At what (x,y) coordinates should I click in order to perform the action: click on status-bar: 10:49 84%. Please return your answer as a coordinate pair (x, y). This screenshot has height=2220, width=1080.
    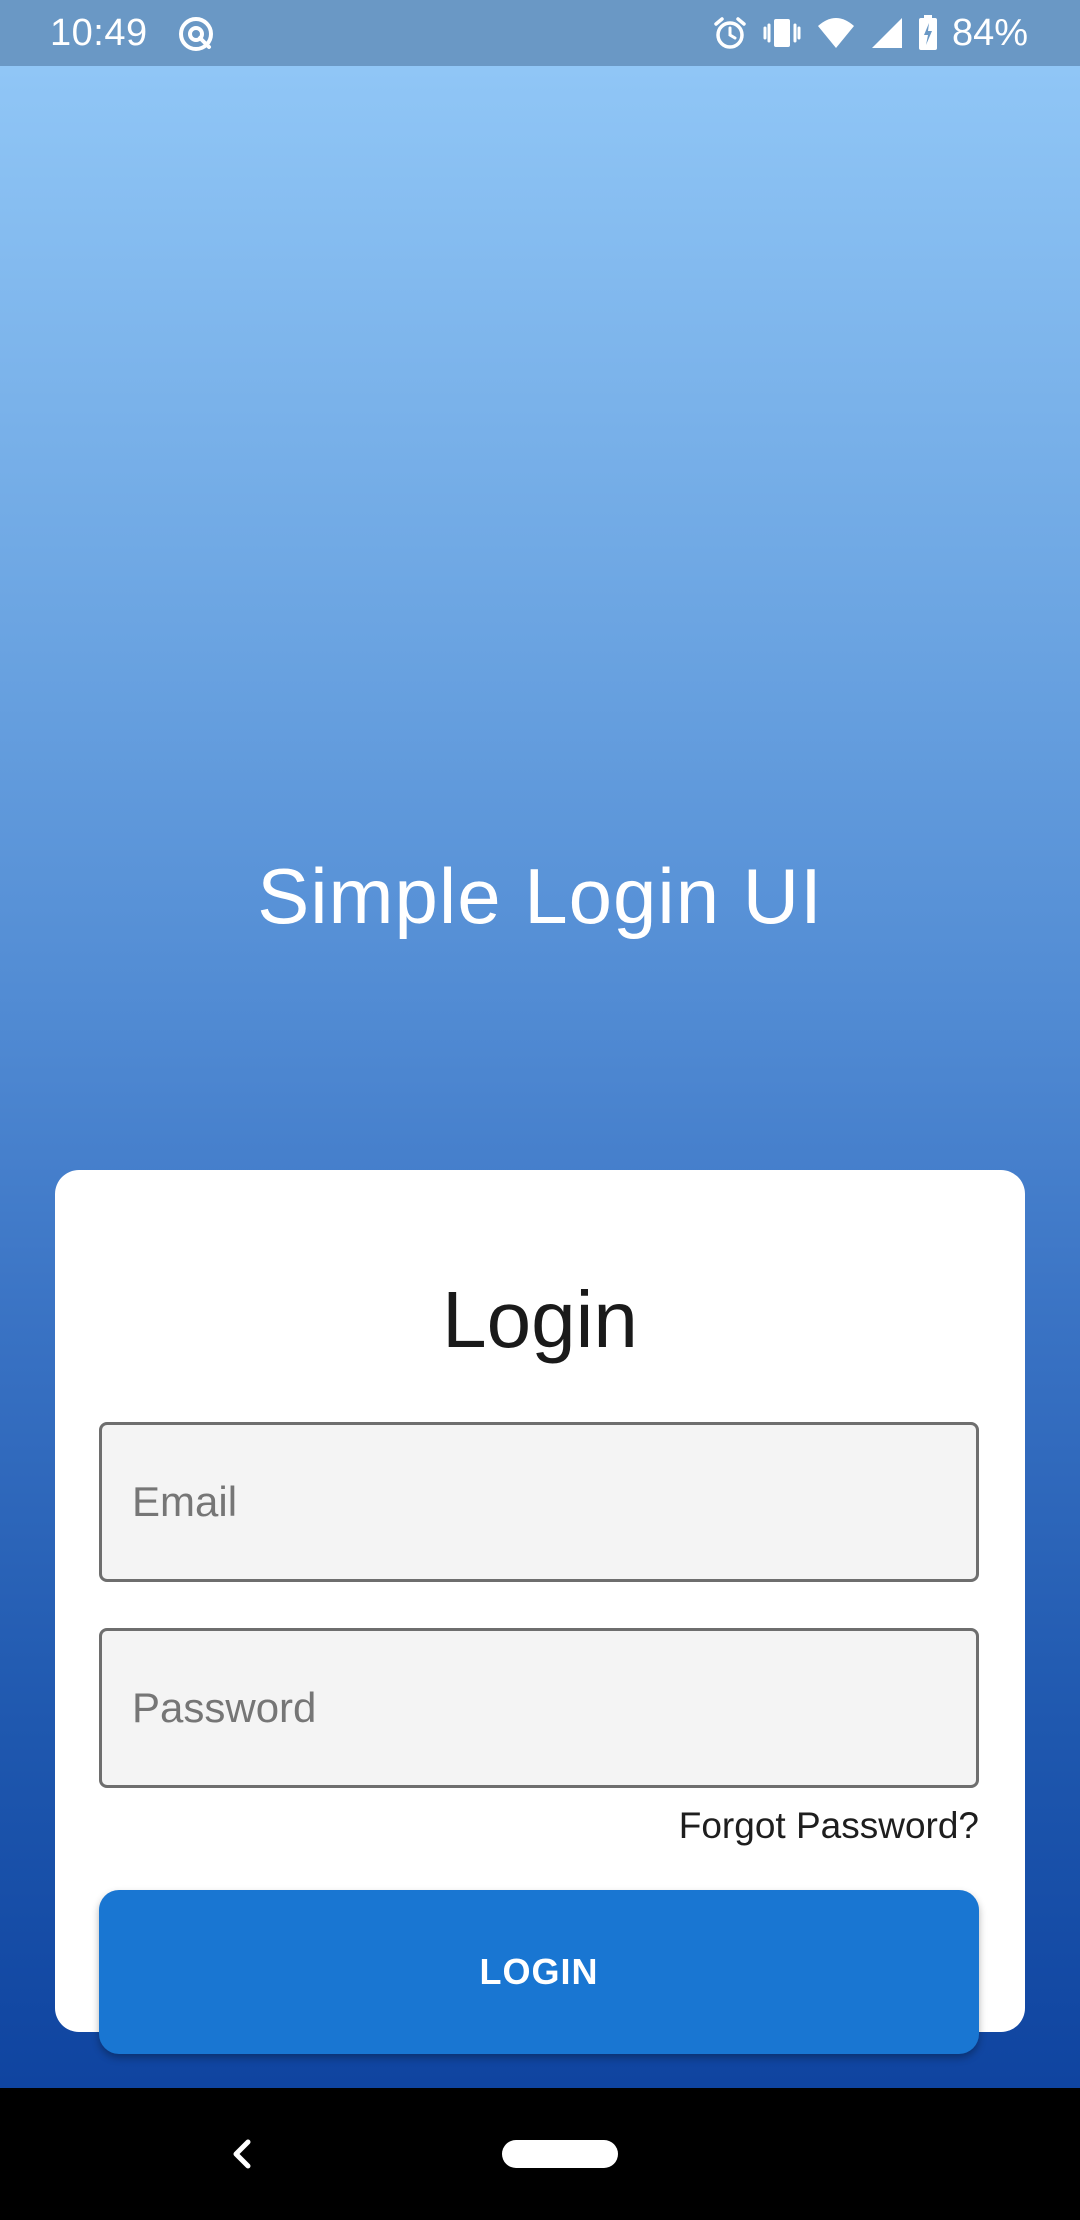
    Looking at the image, I should click on (540, 33).